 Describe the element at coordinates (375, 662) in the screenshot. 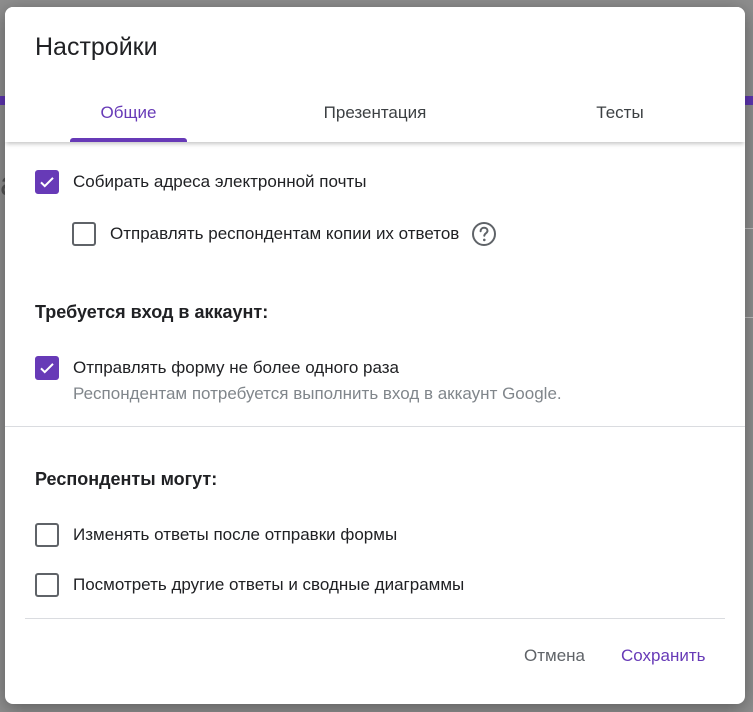

I see `dialog-actions: Отмена Сохранить` at that location.